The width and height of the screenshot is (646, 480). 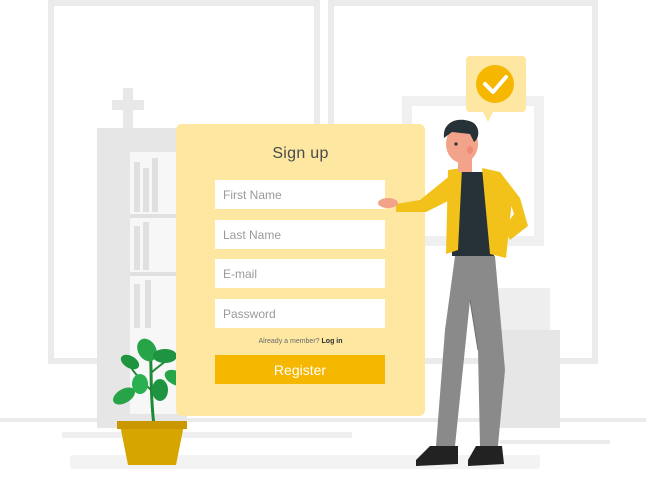 What do you see at coordinates (495, 84) in the screenshot?
I see `checkmark-icon` at bounding box center [495, 84].